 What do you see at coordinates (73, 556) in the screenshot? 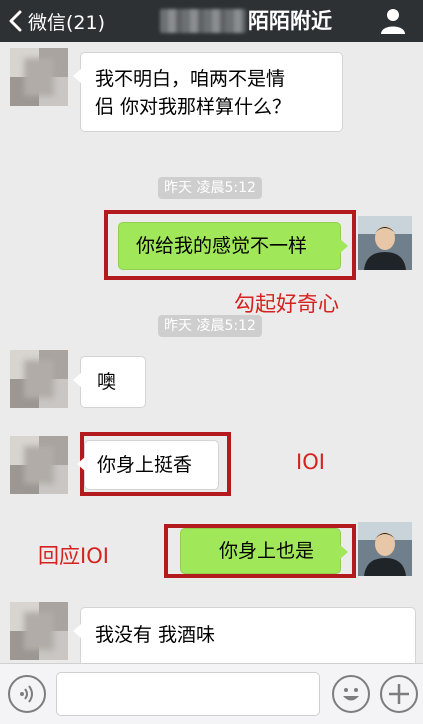
I see `annotation-label: 回应IOI` at bounding box center [73, 556].